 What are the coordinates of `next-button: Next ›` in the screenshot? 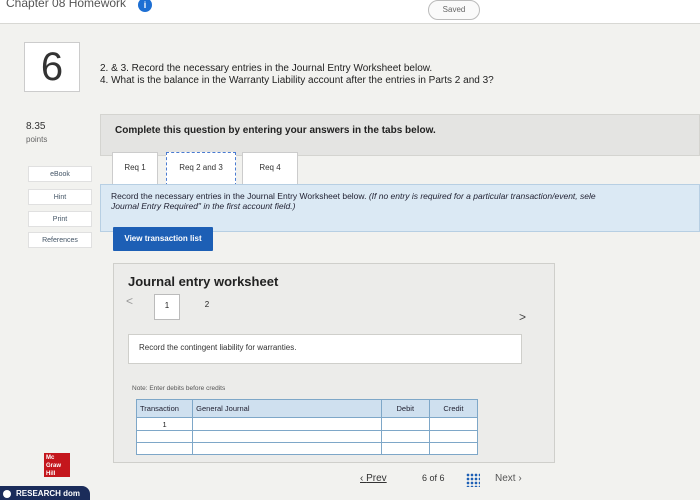 It's located at (522, 483).